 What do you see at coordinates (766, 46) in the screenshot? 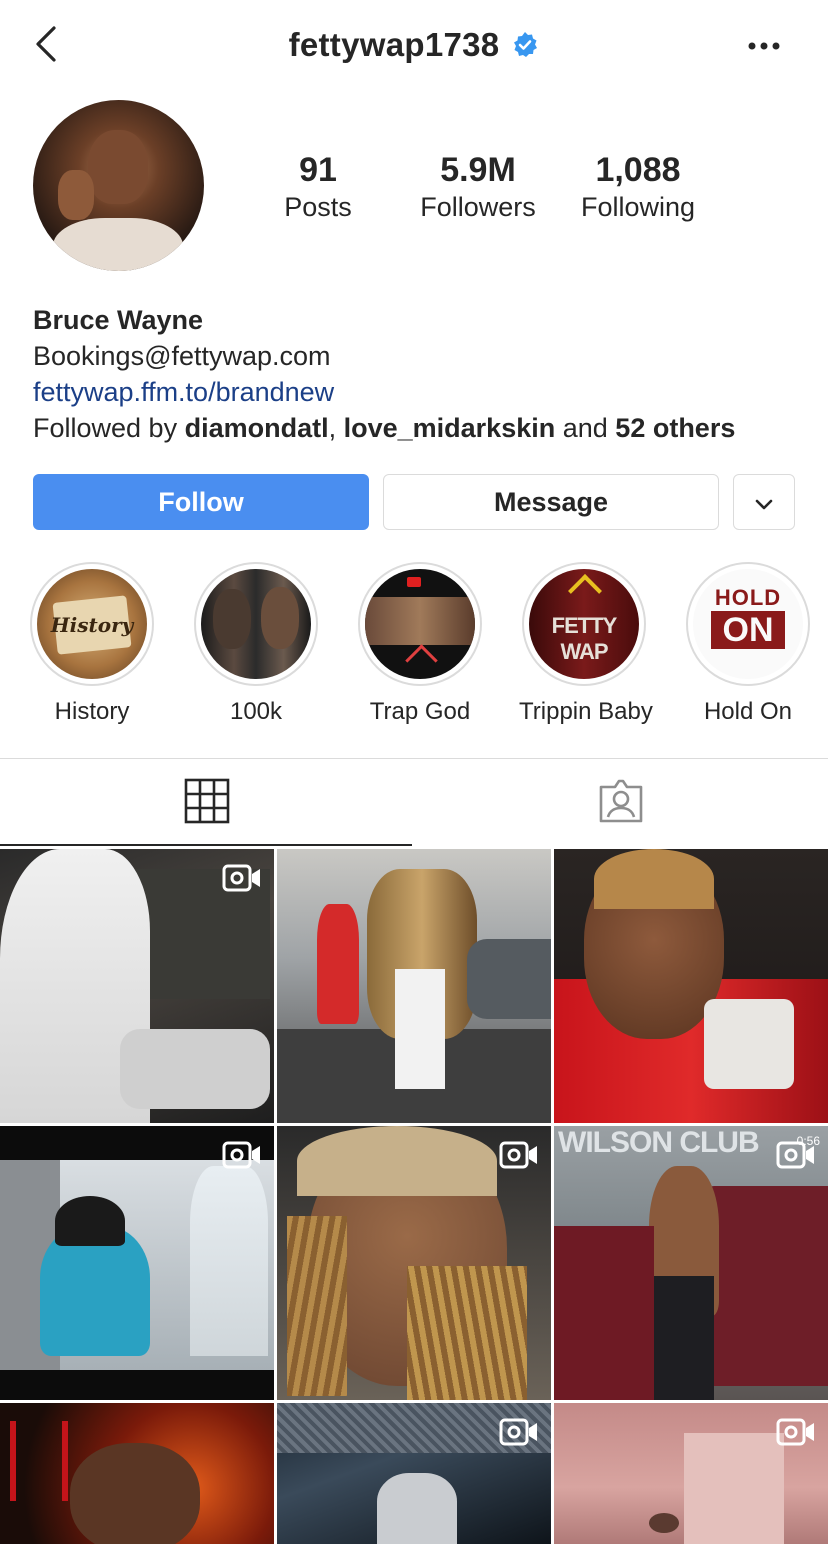
I see `more-icon` at bounding box center [766, 46].